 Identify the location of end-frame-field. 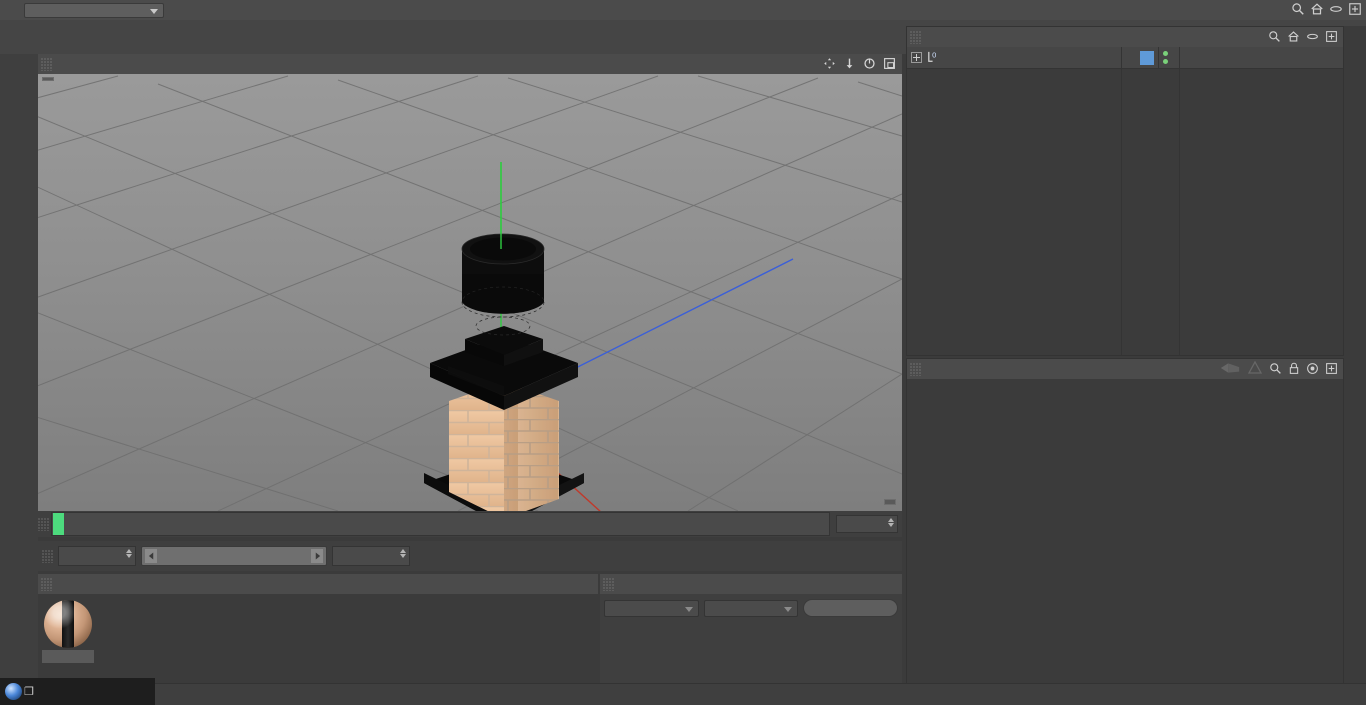
(371, 556).